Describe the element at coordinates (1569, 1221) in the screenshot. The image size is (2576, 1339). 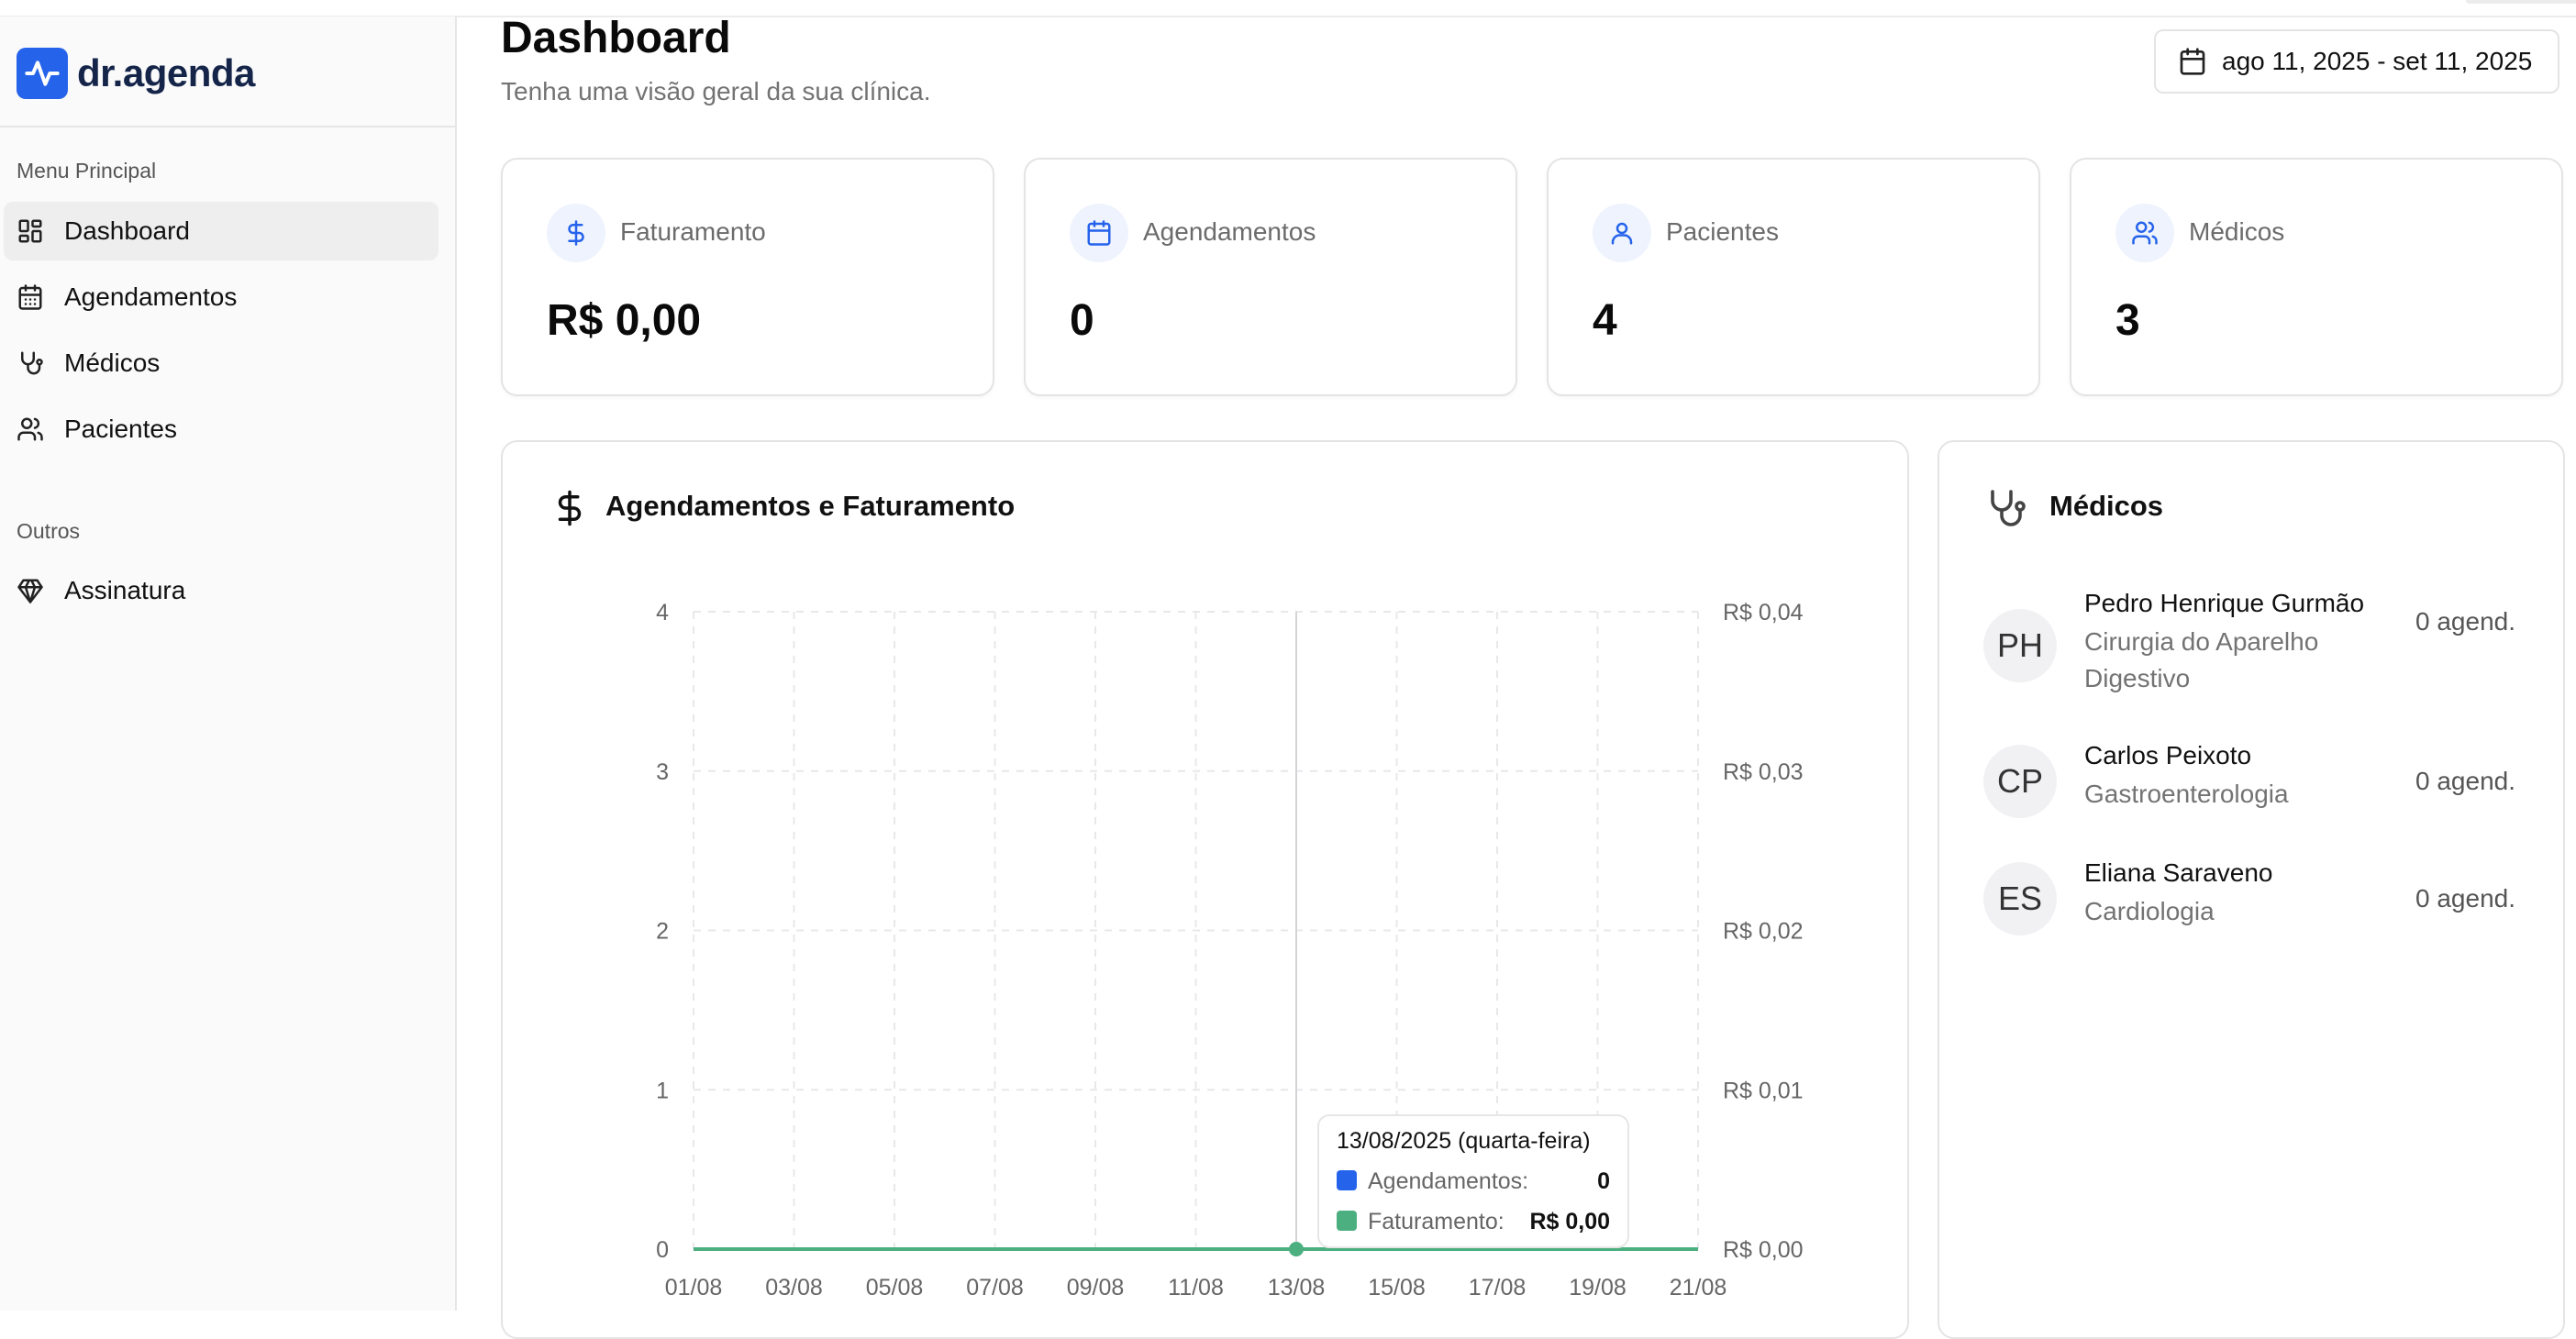
I see `tooltip-value: R$ 0,00` at that location.